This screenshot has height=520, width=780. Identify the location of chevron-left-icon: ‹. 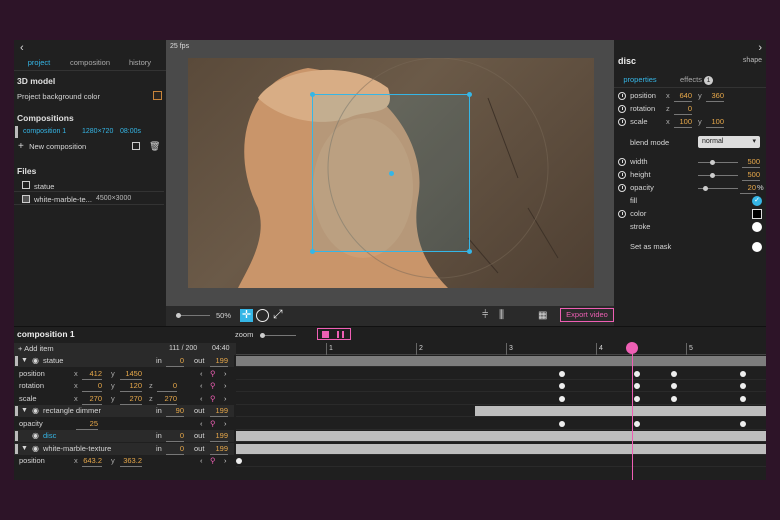
(22, 48).